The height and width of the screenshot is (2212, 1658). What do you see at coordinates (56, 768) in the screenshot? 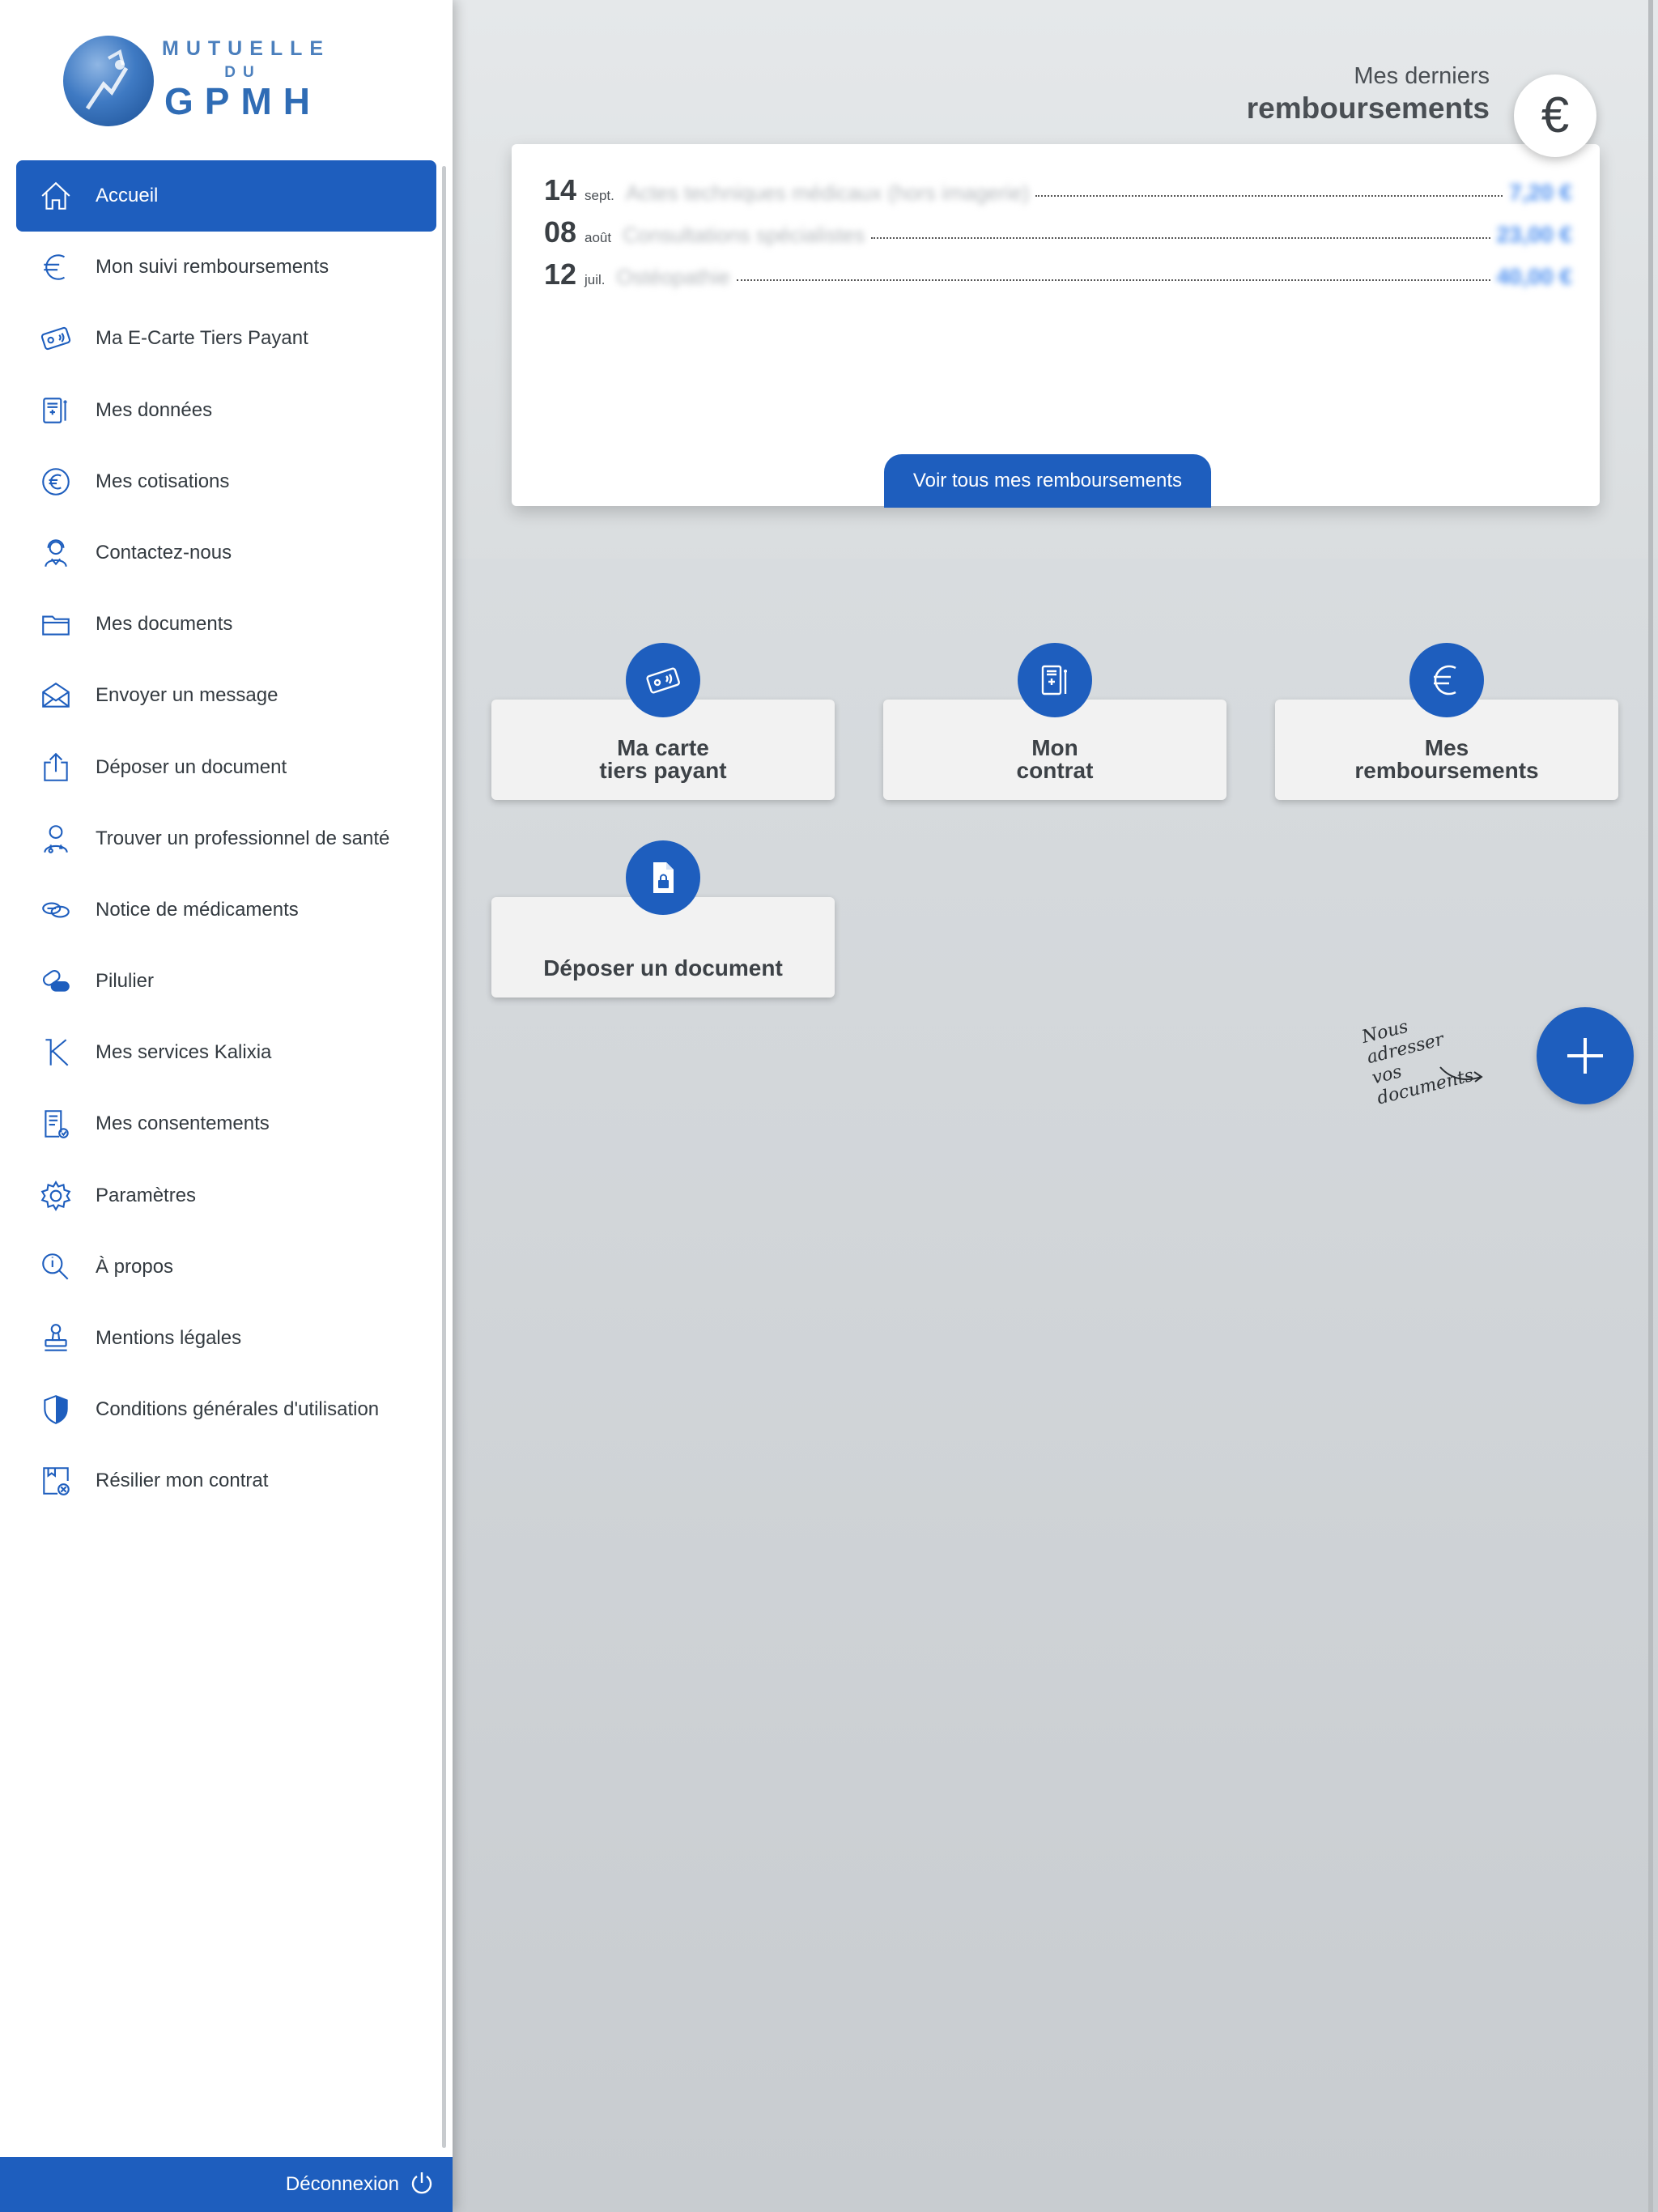
I see `upload-icon` at bounding box center [56, 768].